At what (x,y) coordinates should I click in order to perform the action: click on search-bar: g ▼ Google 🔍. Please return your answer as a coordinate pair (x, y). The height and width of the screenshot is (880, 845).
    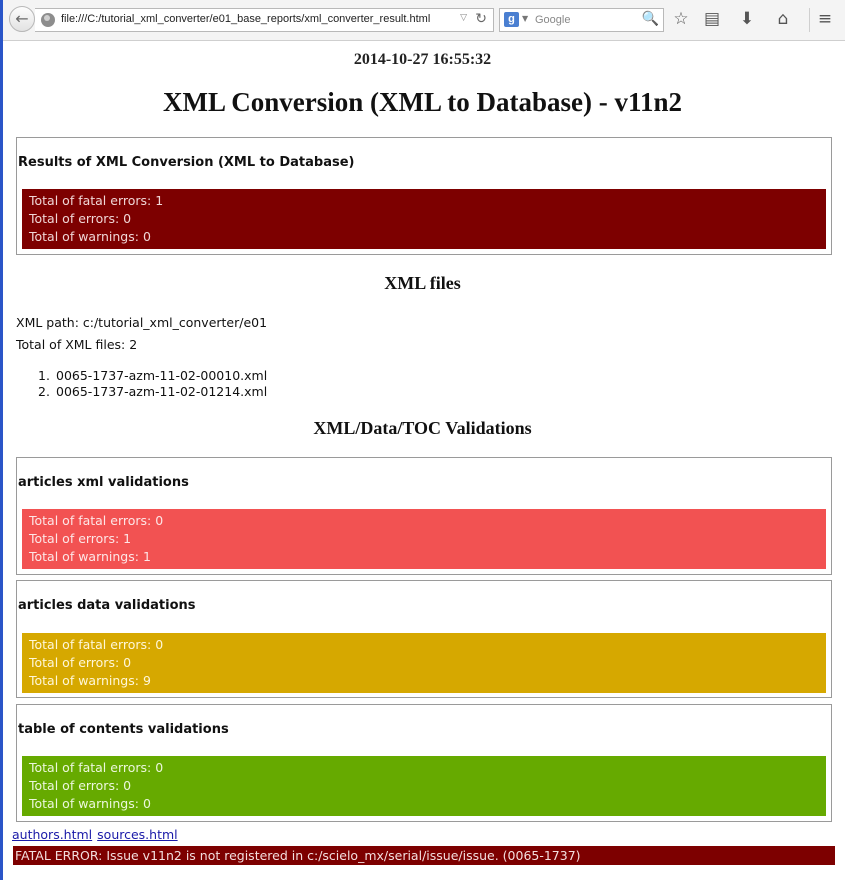
    Looking at the image, I should click on (581, 20).